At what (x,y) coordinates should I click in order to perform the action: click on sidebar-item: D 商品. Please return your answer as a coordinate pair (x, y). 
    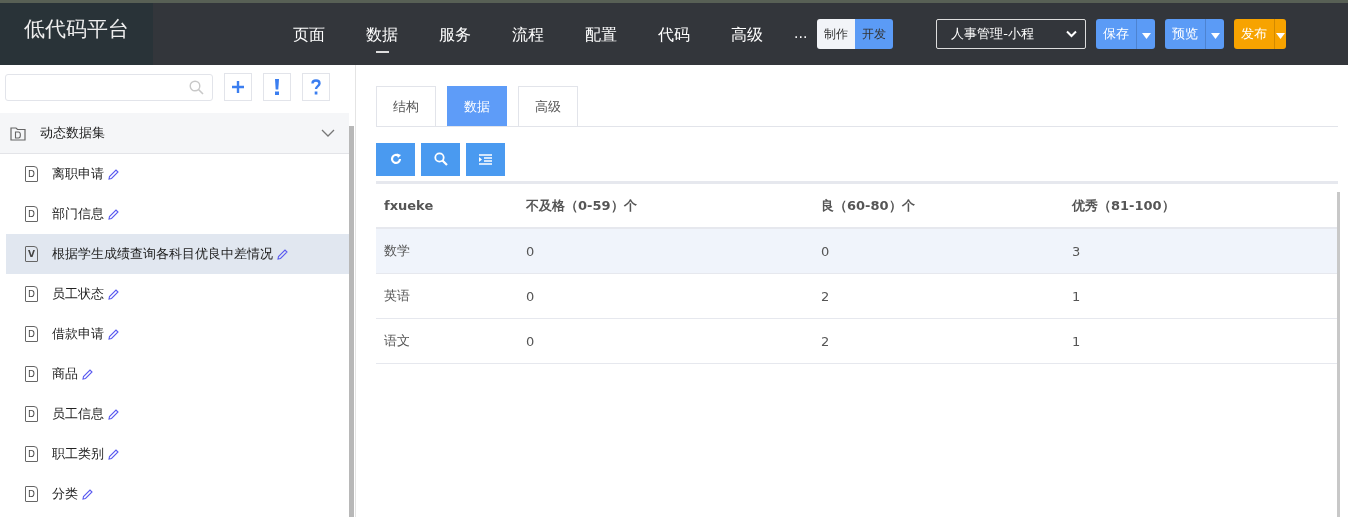
    Looking at the image, I should click on (177, 374).